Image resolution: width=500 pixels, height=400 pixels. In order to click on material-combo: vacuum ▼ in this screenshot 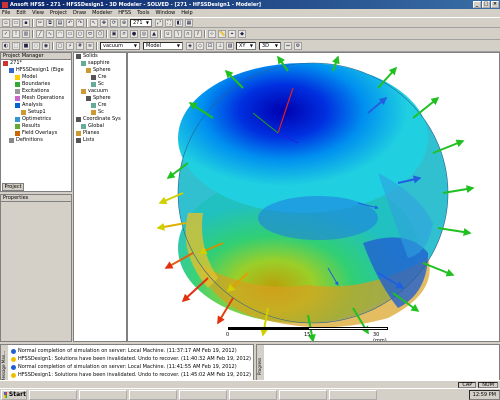, I will do `click(120, 45)`.